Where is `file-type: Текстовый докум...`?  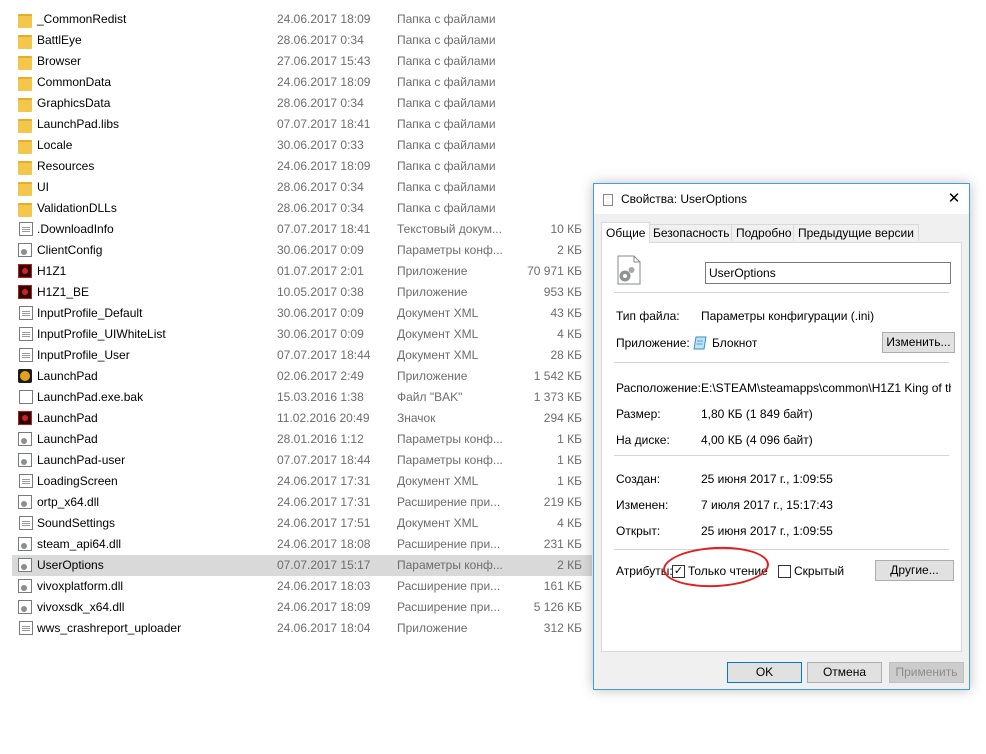 file-type: Текстовый докум... is located at coordinates (449, 229).